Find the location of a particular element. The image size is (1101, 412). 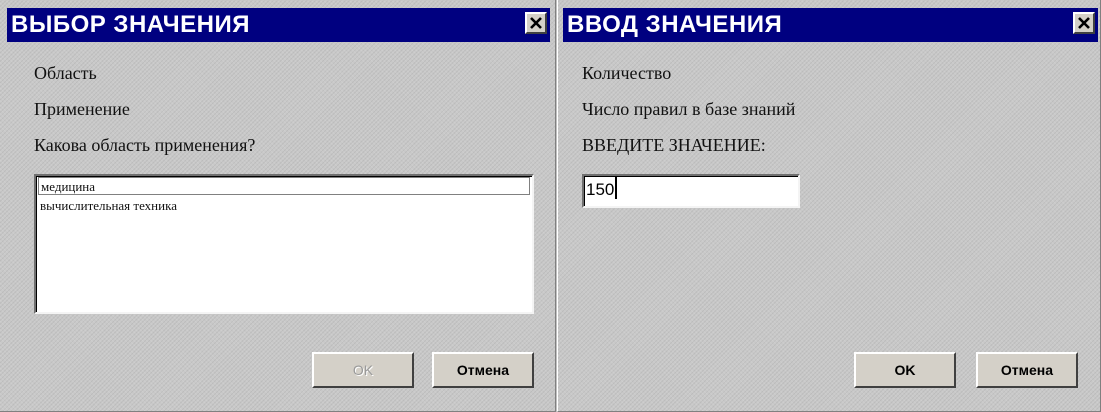

value-text: 150 is located at coordinates (600, 189).